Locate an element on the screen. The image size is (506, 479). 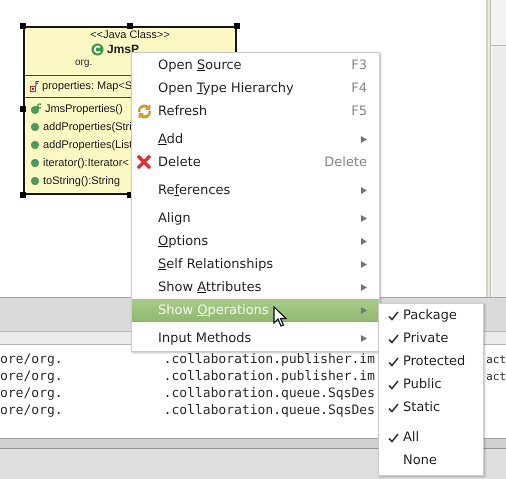
mouse-pointer-icon is located at coordinates (280, 316).